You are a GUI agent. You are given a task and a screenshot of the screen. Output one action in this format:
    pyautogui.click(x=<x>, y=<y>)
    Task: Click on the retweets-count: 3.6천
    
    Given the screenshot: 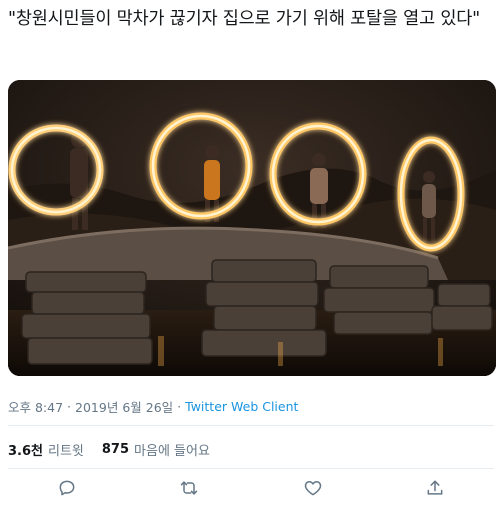 What is the action you would take?
    pyautogui.click(x=25, y=451)
    